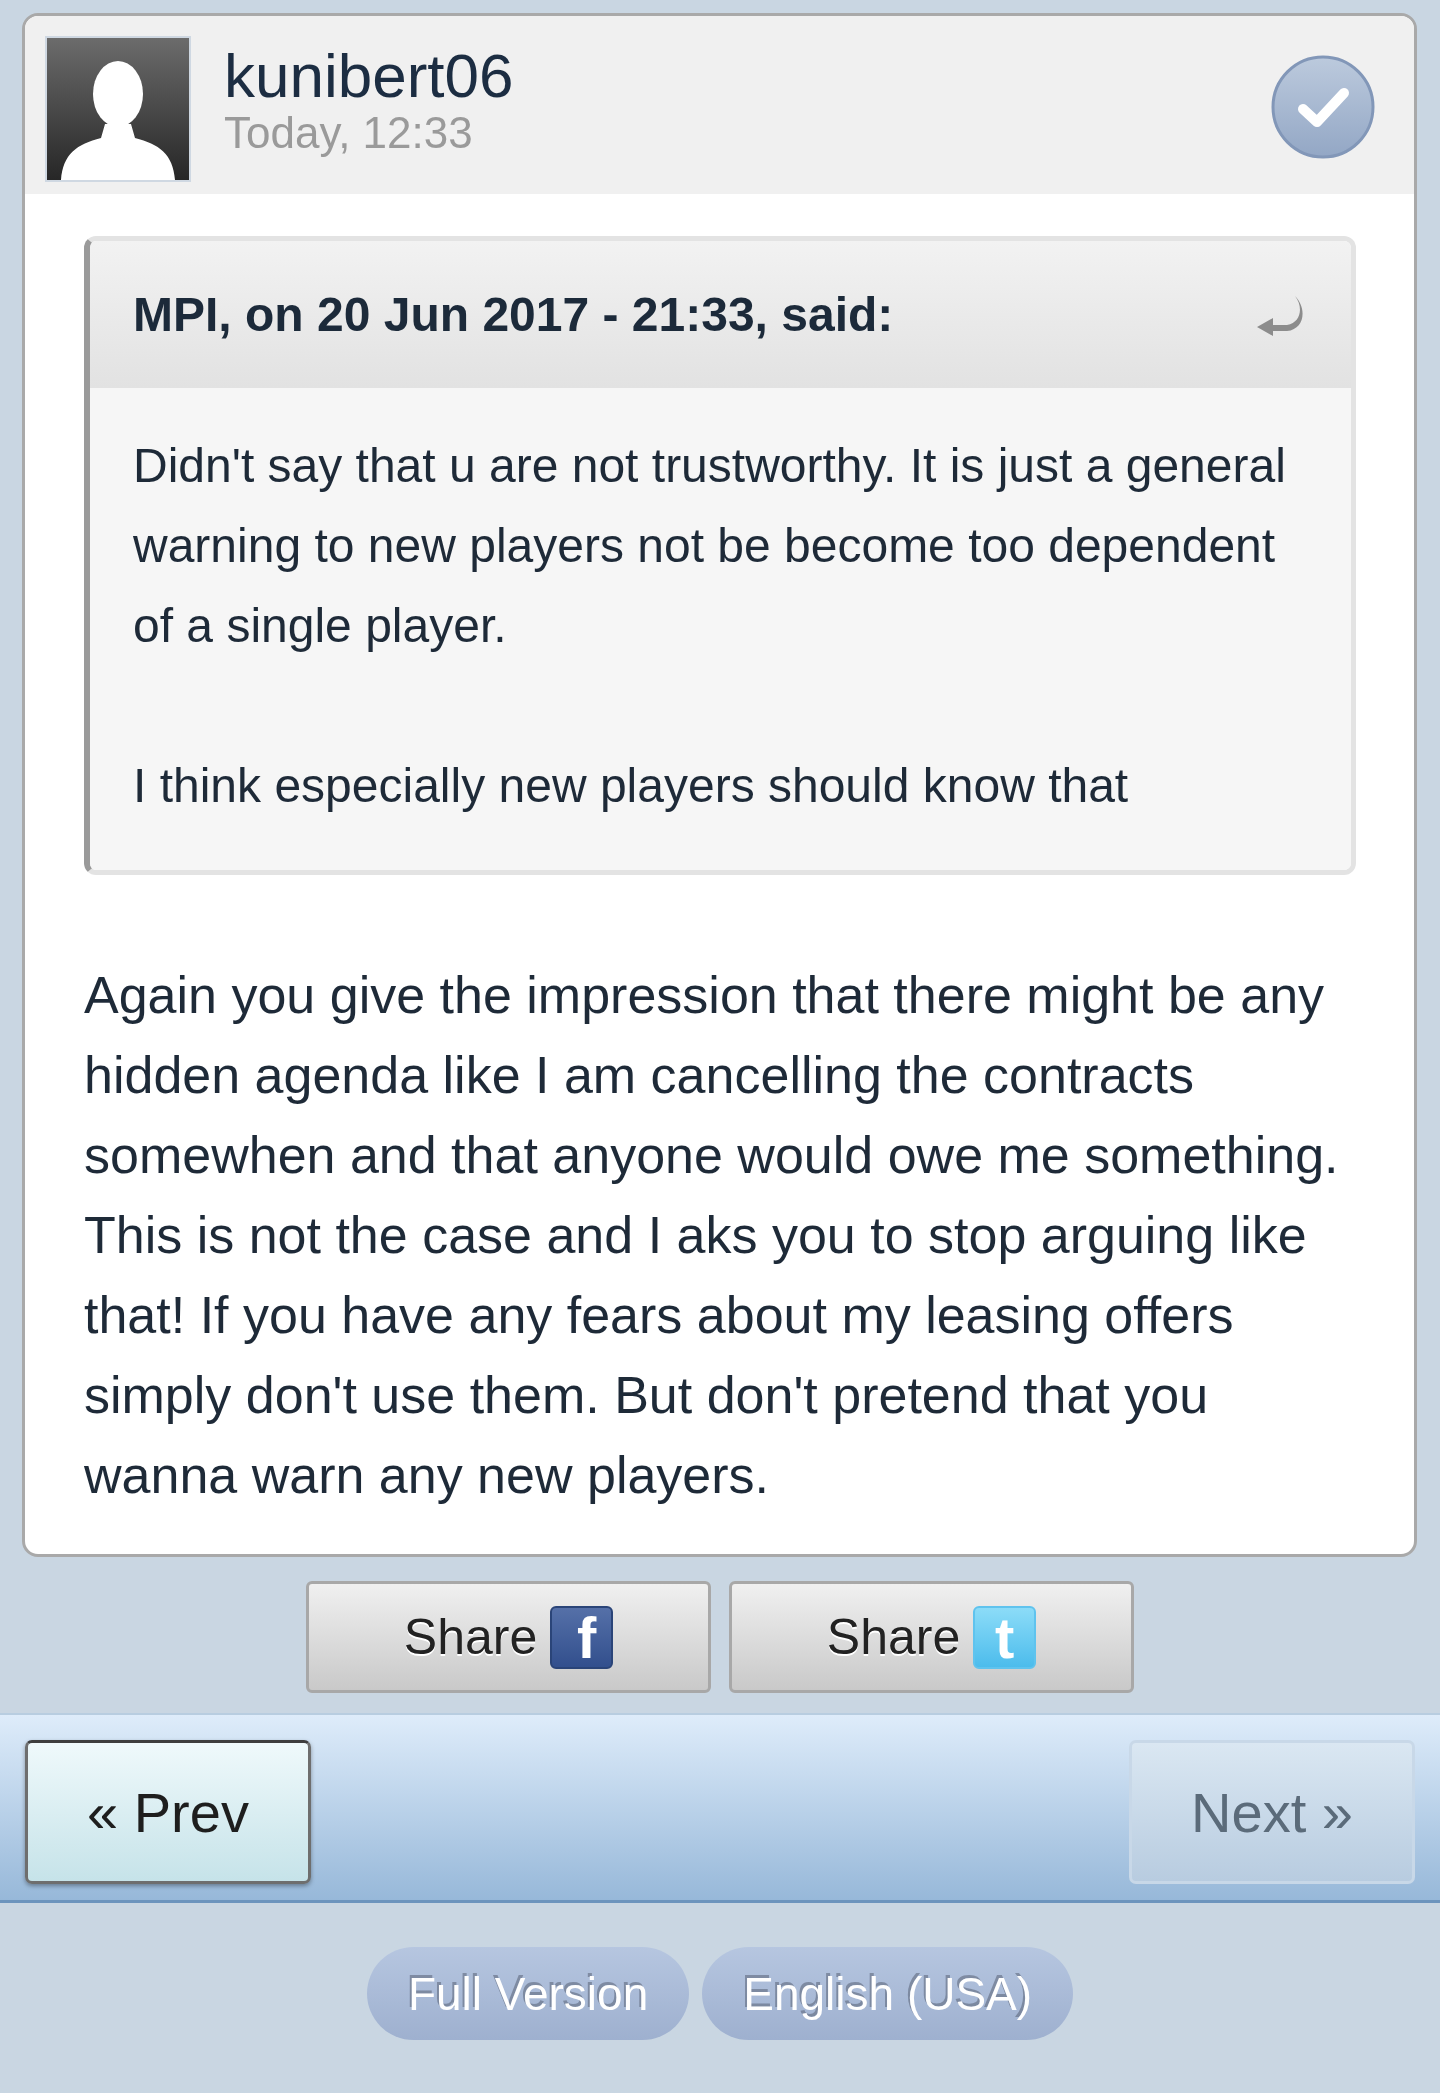 This screenshot has height=2093, width=1440. Describe the element at coordinates (582, 1637) in the screenshot. I see `f-square-icon: f` at that location.